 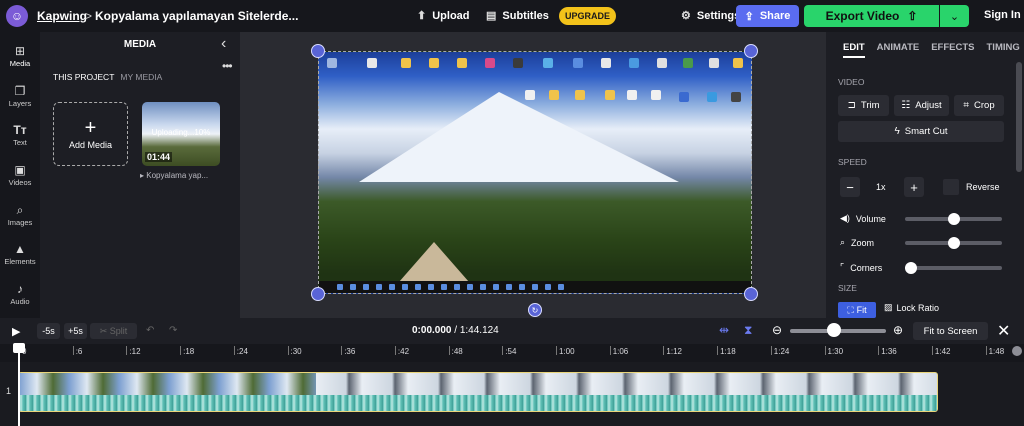 I want to click on adjust-button: ☷ Adjust, so click(x=921, y=105).